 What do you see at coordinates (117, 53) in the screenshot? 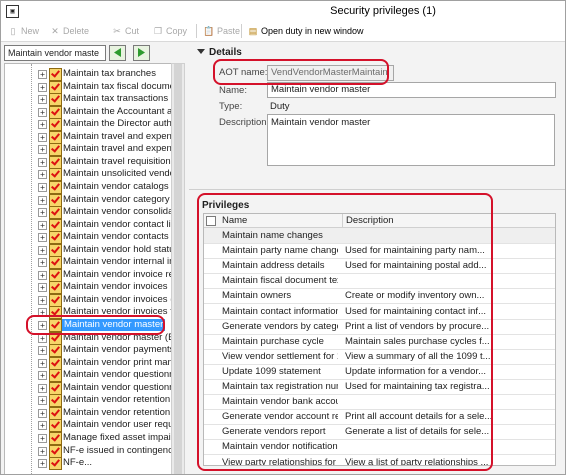
I see `previous-button` at bounding box center [117, 53].